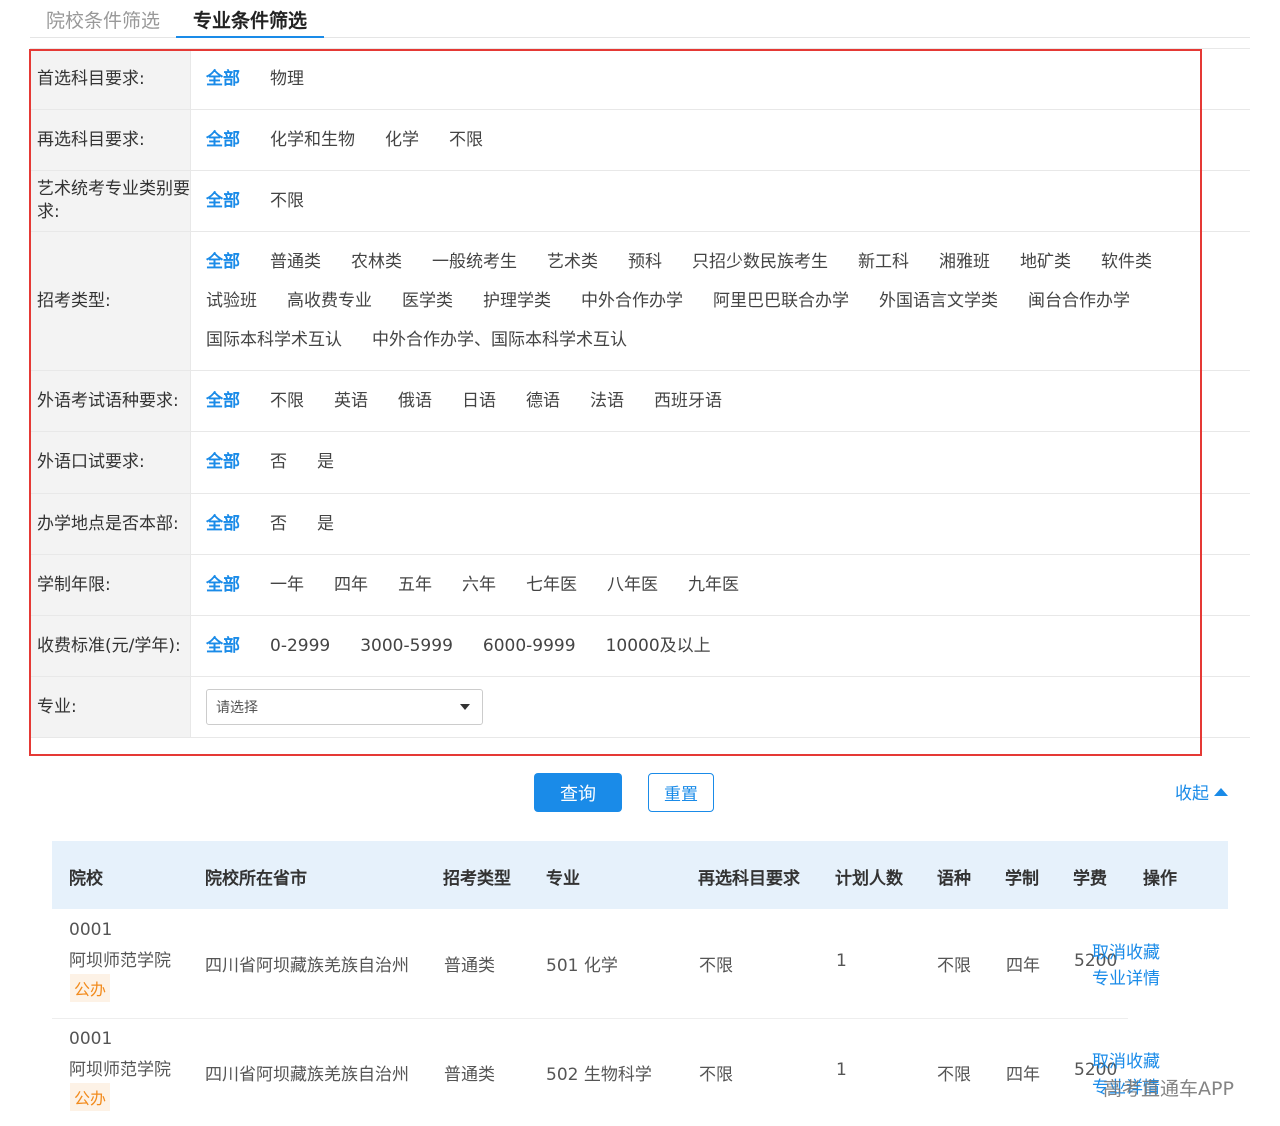 The width and height of the screenshot is (1280, 1126). Describe the element at coordinates (110, 79) in the screenshot. I see `filter-label: 首选科目要求:` at that location.